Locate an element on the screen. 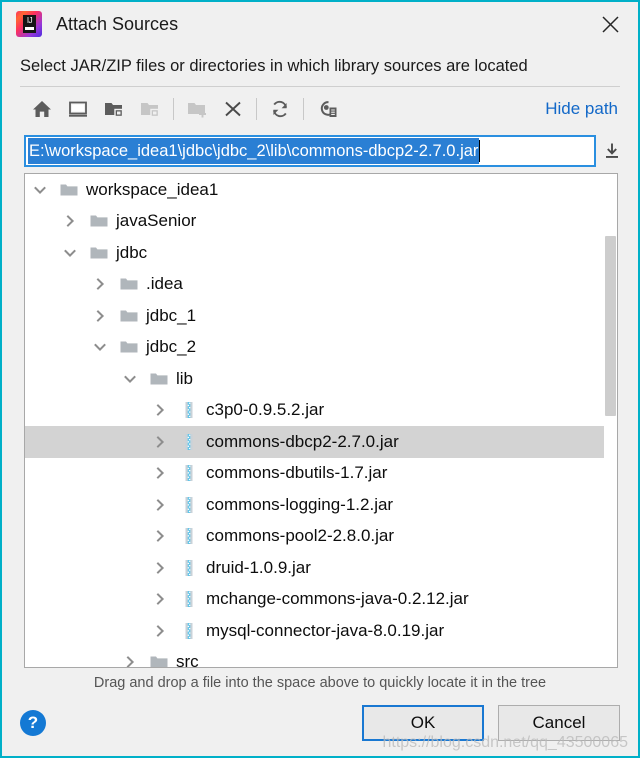  home-icon is located at coordinates (42, 109).